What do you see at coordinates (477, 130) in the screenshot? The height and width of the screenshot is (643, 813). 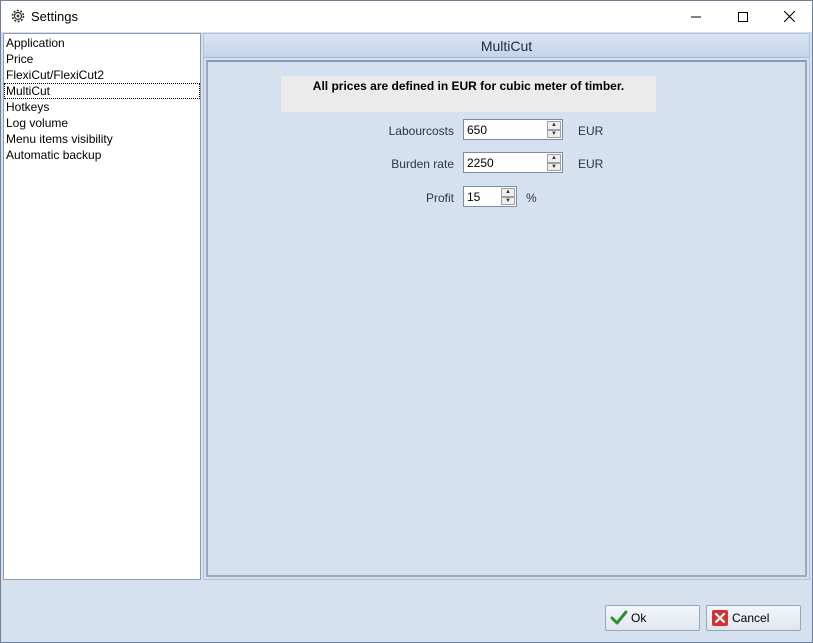 I see `labourcosts-value: 650` at bounding box center [477, 130].